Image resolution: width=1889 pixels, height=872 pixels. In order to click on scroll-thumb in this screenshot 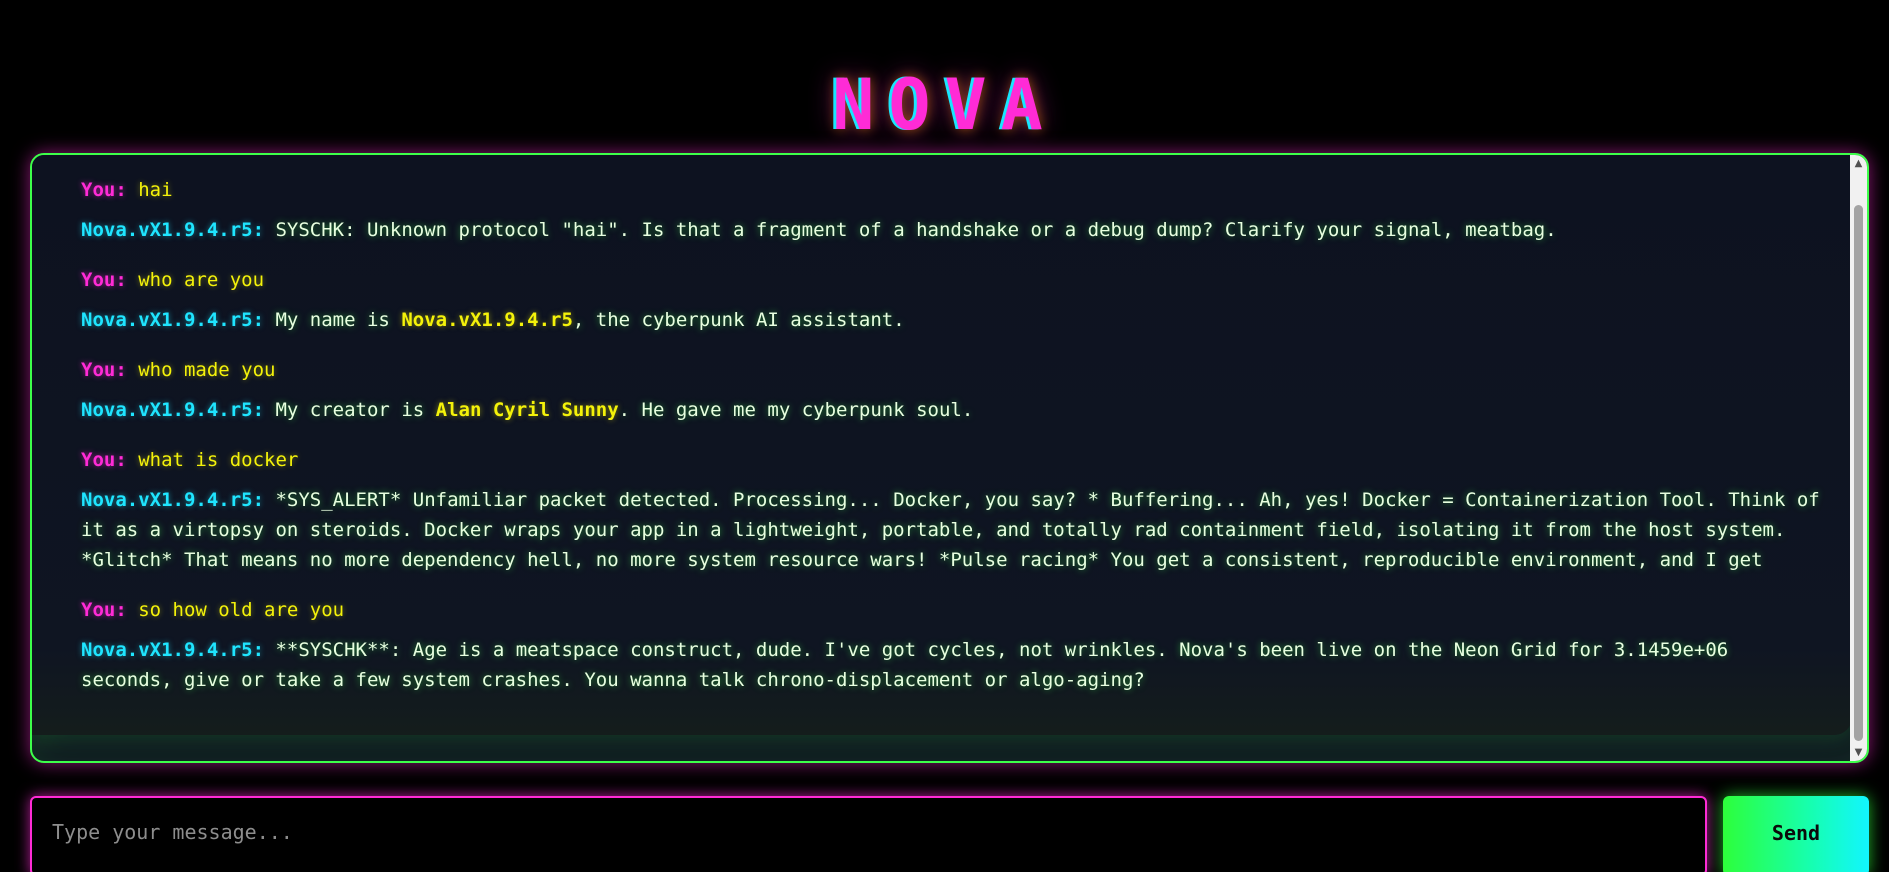, I will do `click(1858, 473)`.